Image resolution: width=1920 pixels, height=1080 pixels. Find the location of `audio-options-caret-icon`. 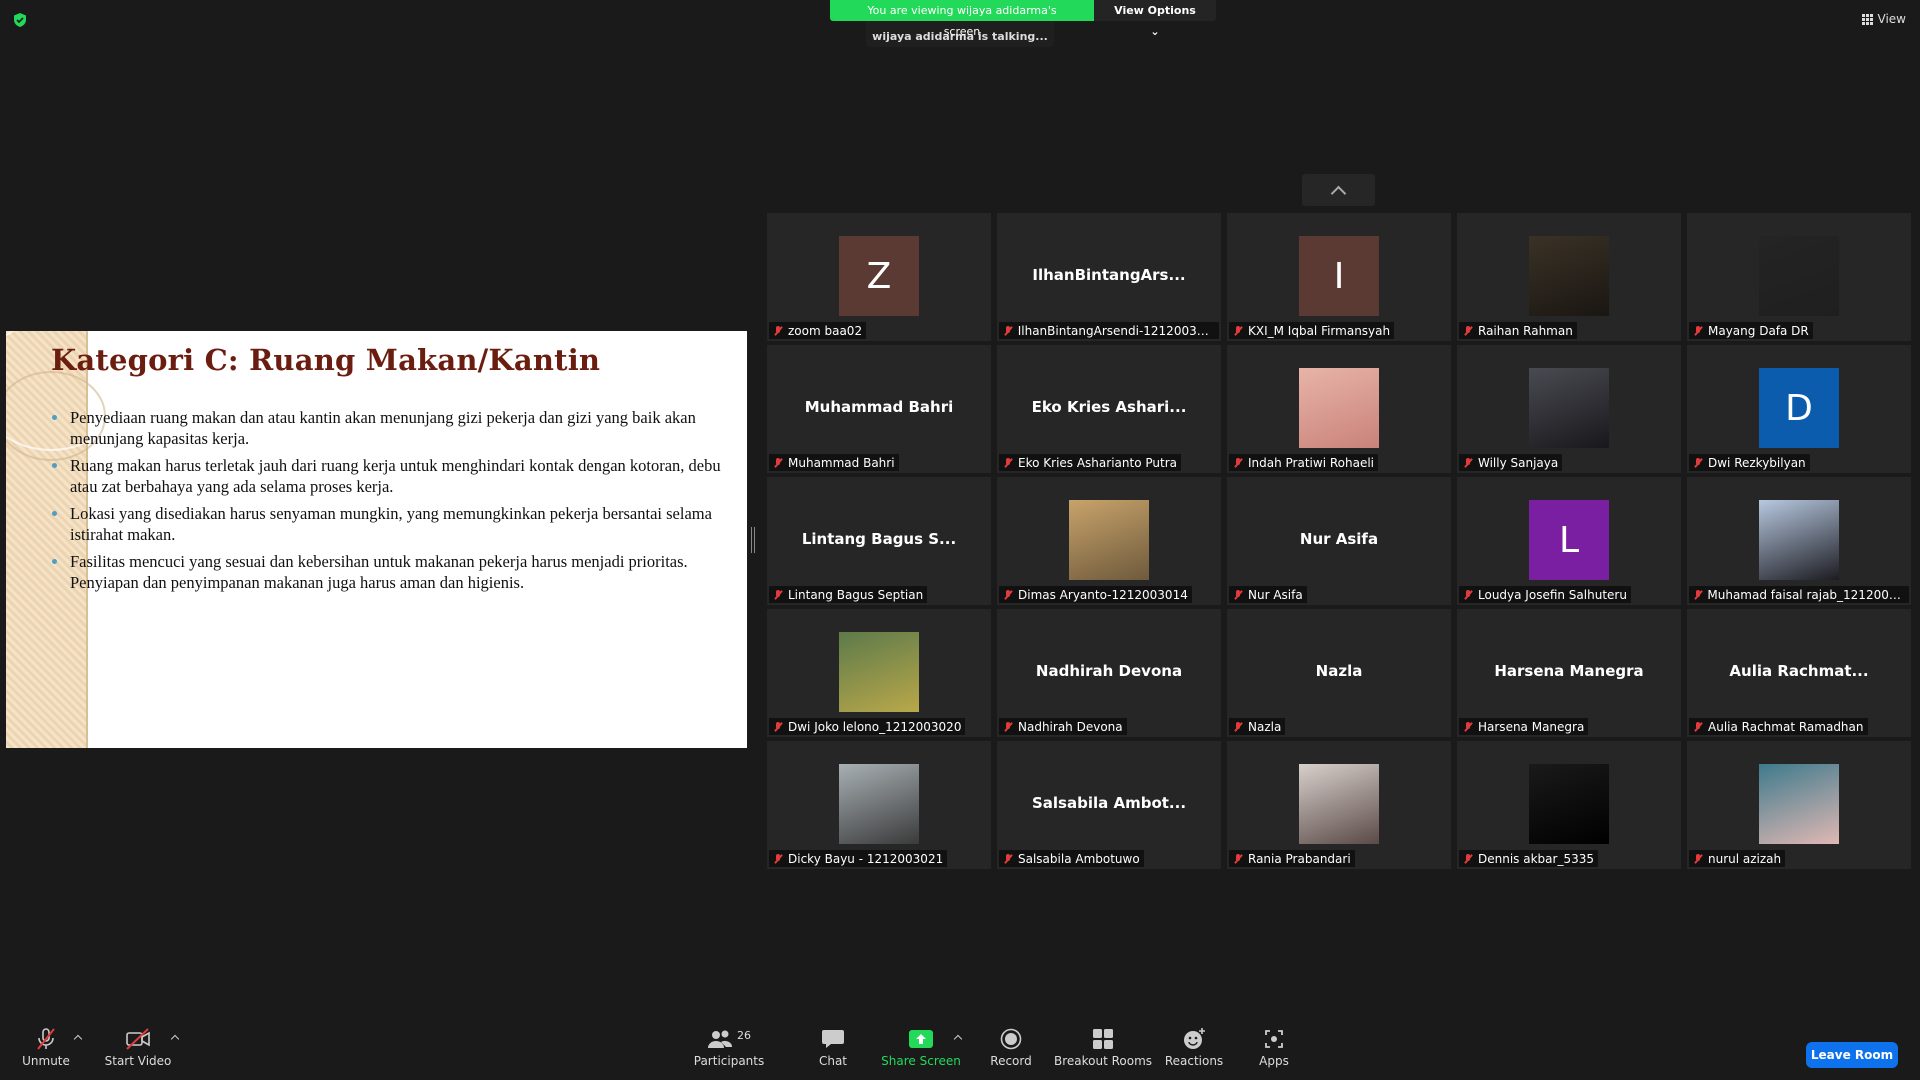

audio-options-caret-icon is located at coordinates (78, 1039).